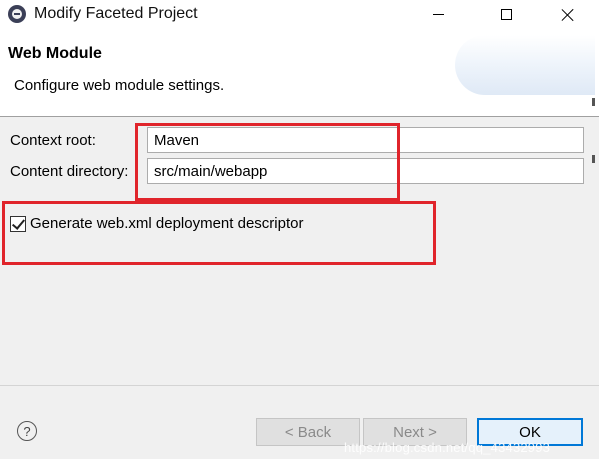 This screenshot has width=599, height=466. What do you see at coordinates (299, 14) in the screenshot?
I see `title-bar: Modify Faceted Project` at bounding box center [299, 14].